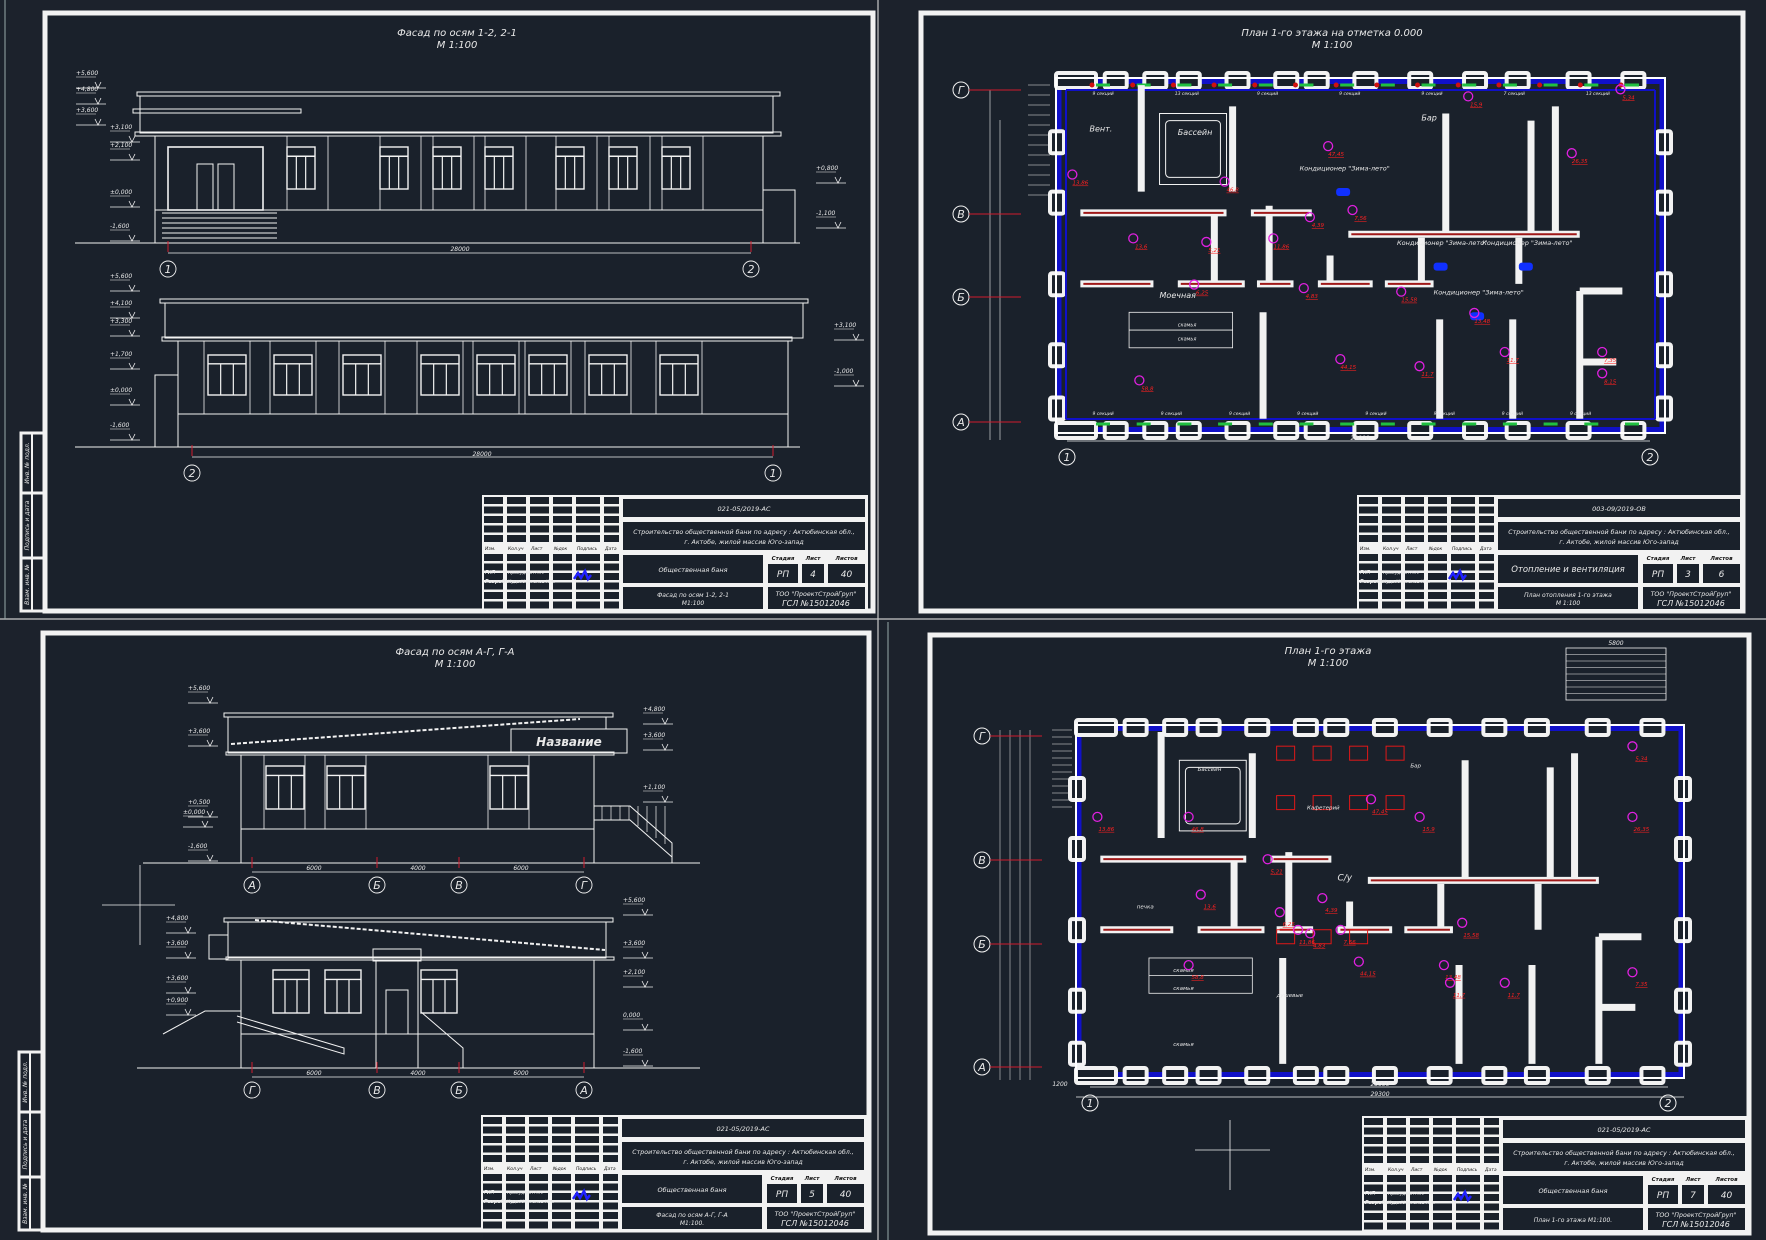  I want to click on room-area-label: 44,15, so click(1368, 975).